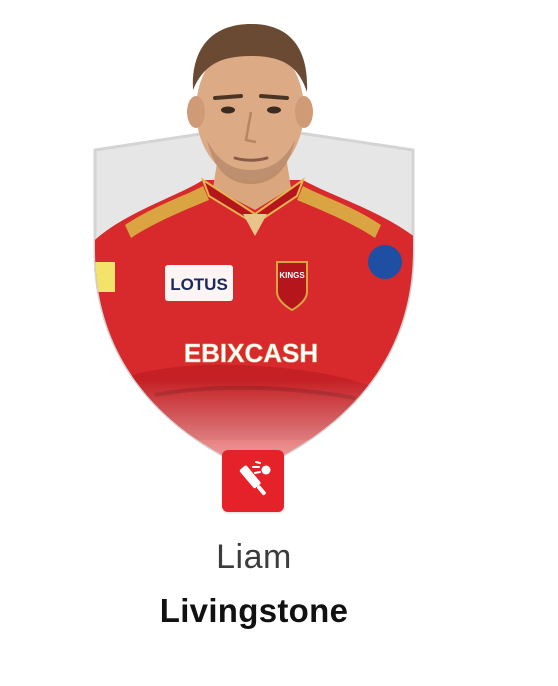  I want to click on batsman-icon, so click(253, 481).